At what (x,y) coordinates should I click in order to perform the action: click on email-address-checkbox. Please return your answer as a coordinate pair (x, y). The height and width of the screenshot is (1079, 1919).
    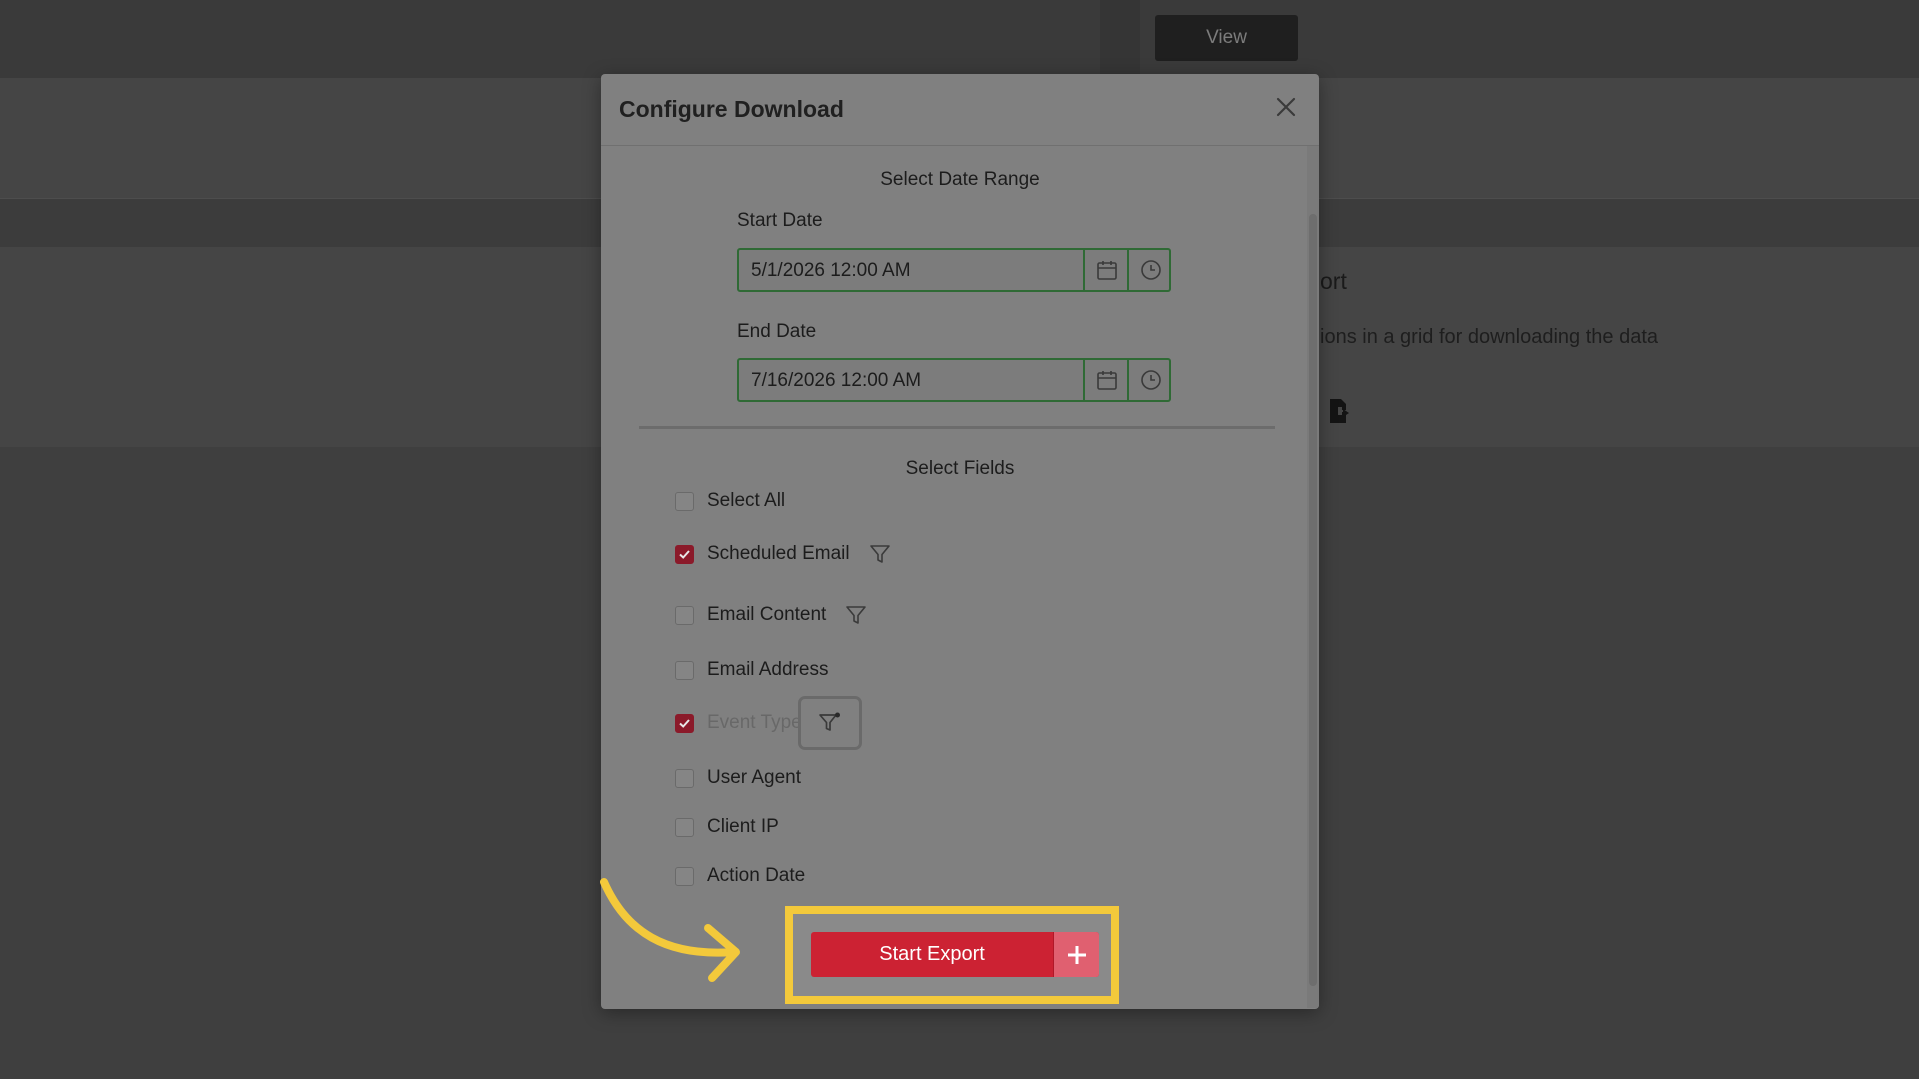
    Looking at the image, I should click on (684, 670).